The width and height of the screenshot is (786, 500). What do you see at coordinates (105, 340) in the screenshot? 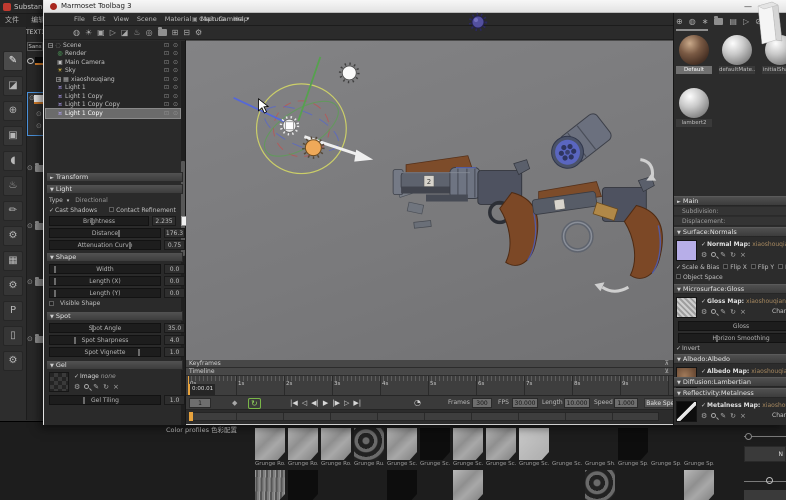
I see `spot-sharpness-slider: Spot Sharpness` at bounding box center [105, 340].